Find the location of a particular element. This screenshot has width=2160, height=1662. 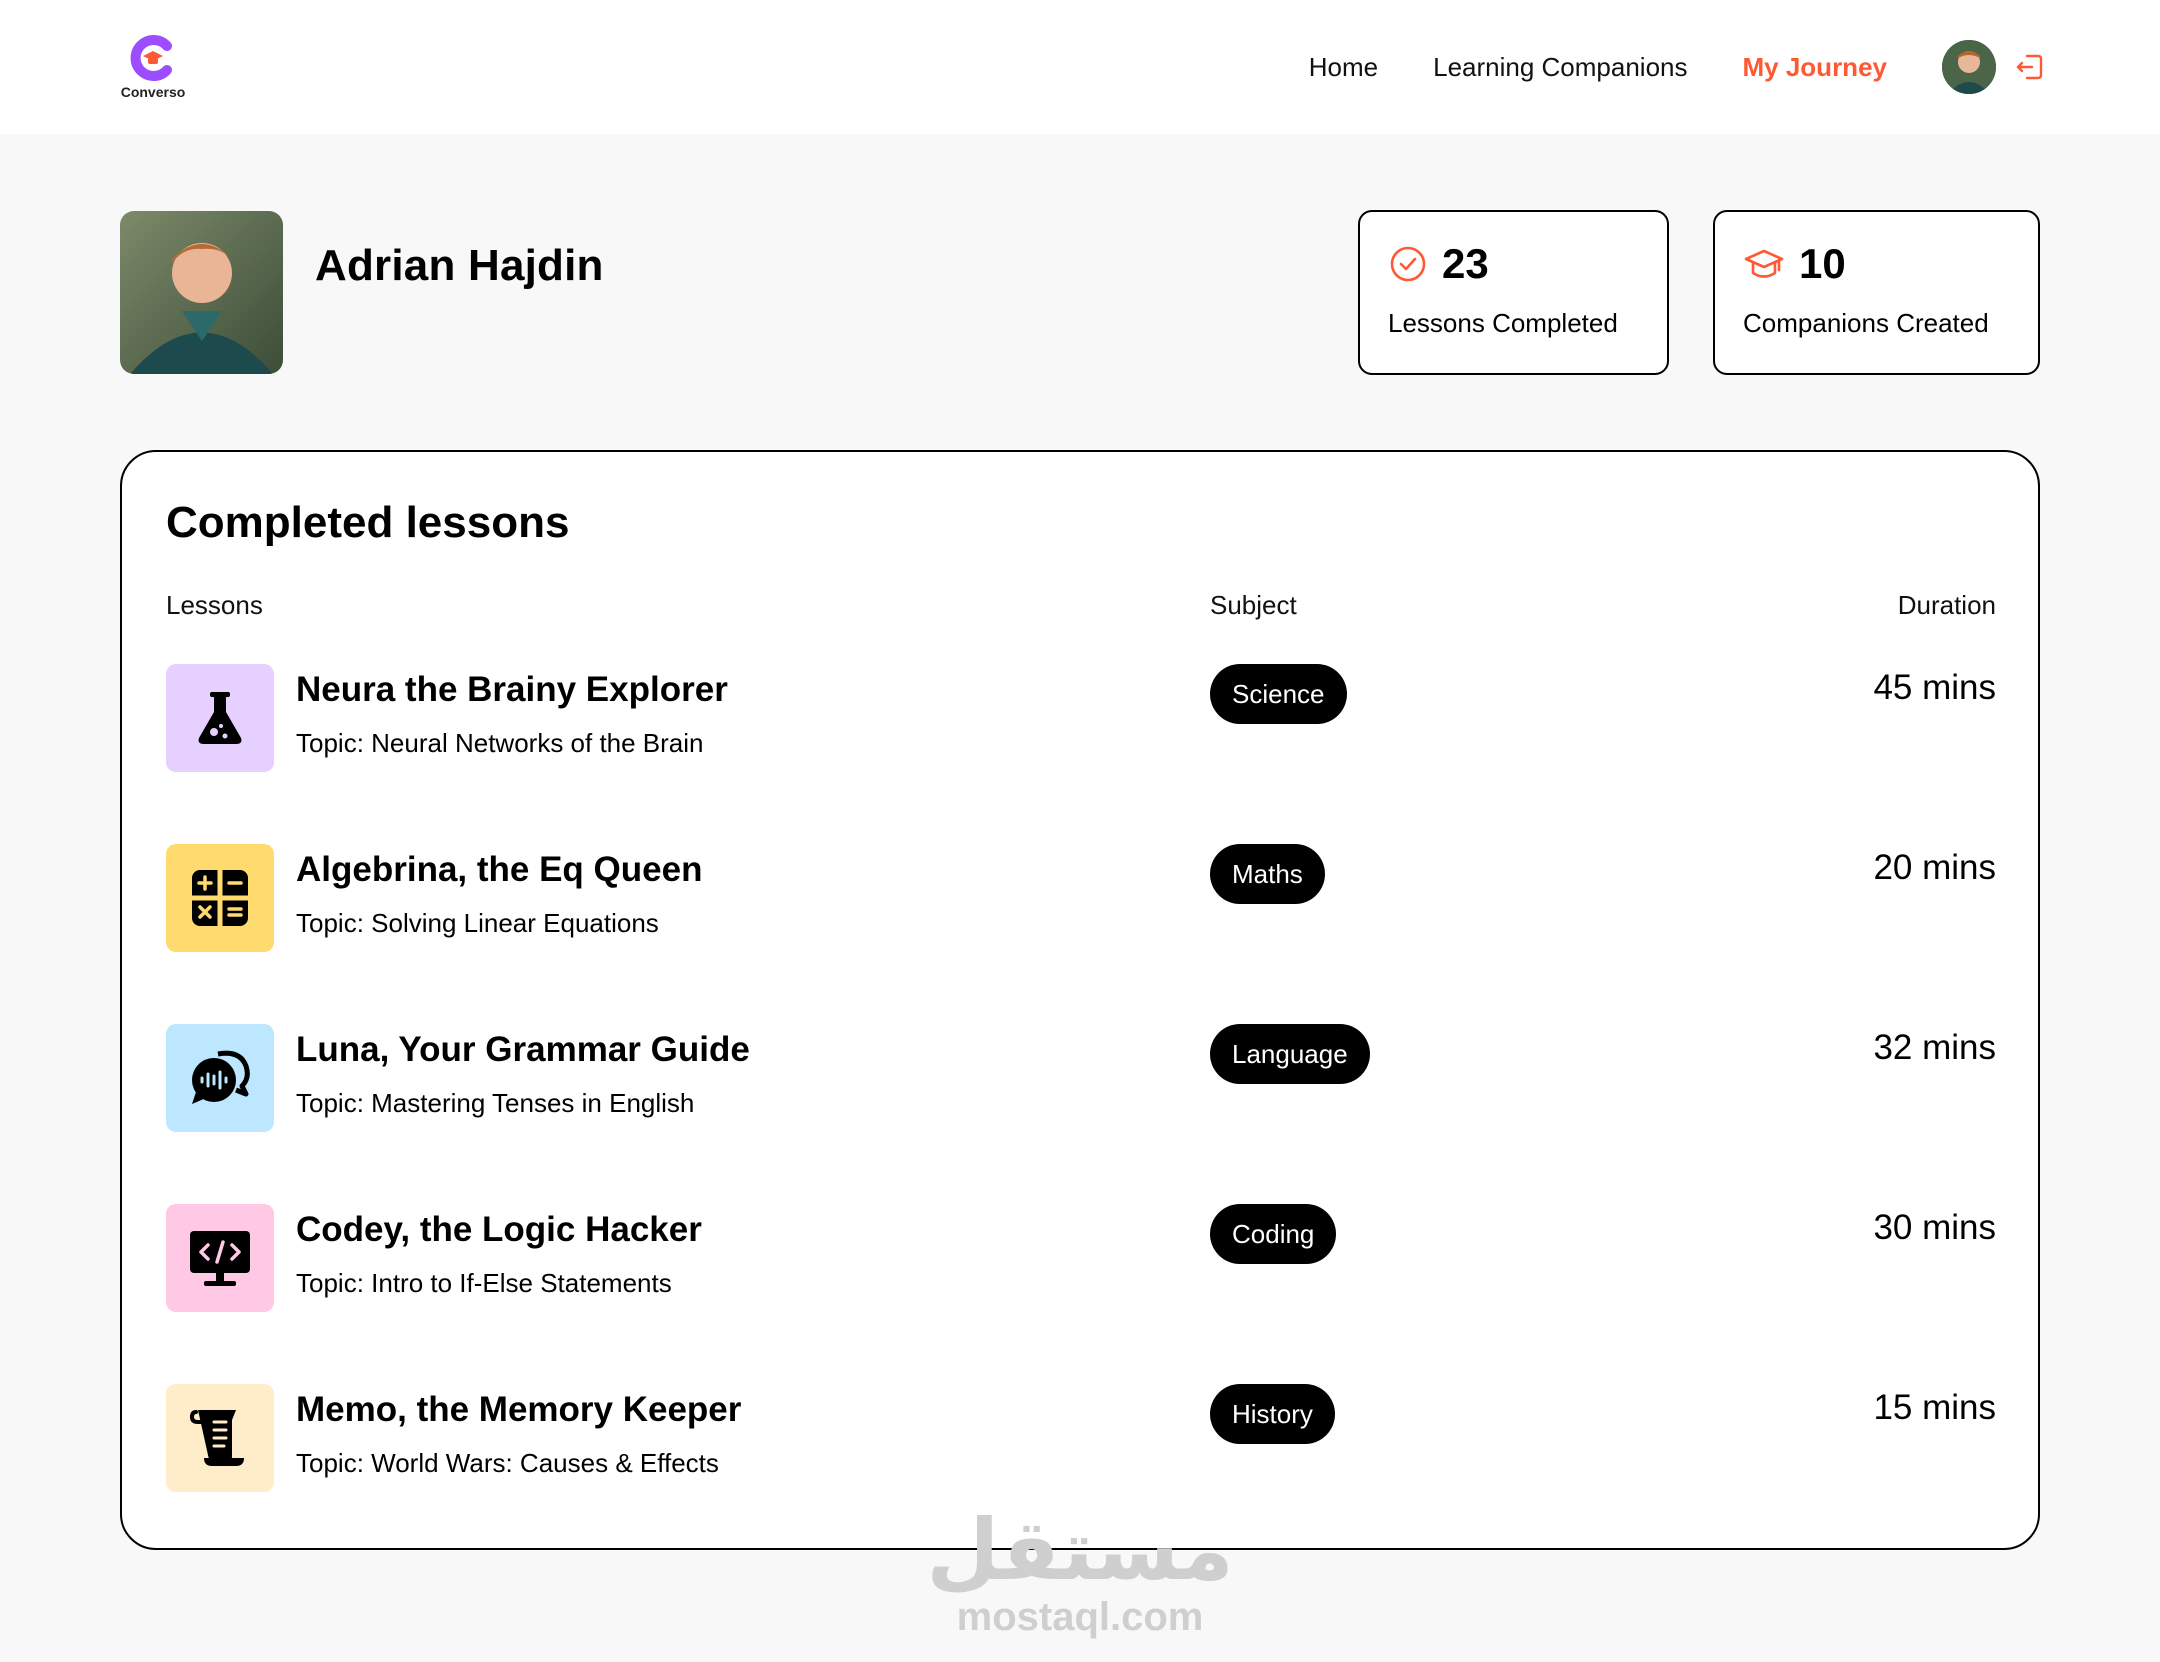

profile-name: Adrian Hajdin is located at coordinates (459, 265).